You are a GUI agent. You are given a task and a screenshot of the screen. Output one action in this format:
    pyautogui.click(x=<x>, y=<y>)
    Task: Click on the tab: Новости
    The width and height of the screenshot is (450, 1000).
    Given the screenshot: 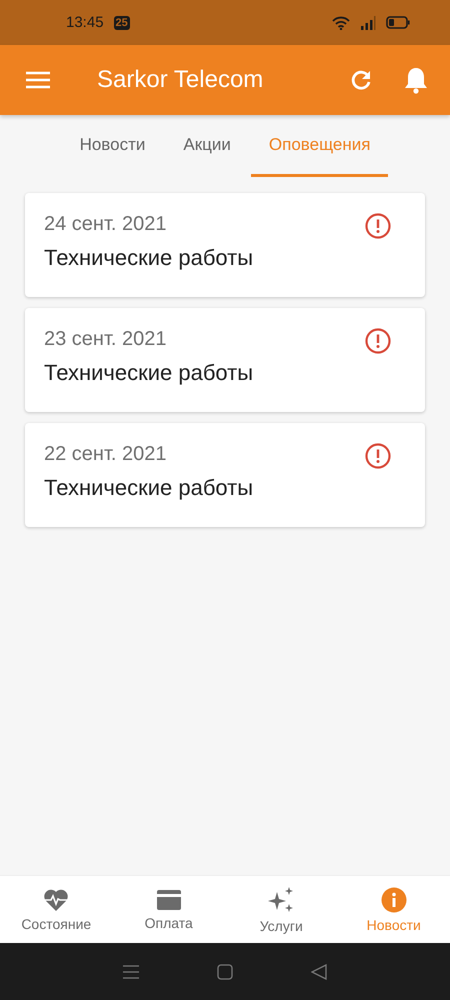 What is the action you would take?
    pyautogui.click(x=113, y=152)
    